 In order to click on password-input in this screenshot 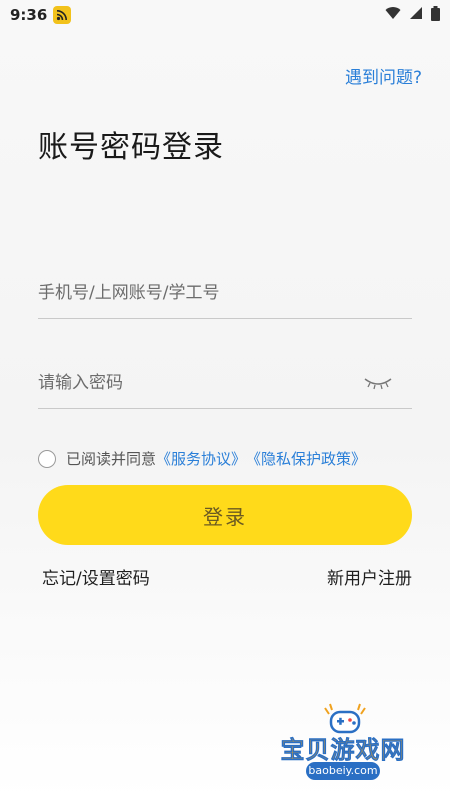, I will do `click(199, 383)`.